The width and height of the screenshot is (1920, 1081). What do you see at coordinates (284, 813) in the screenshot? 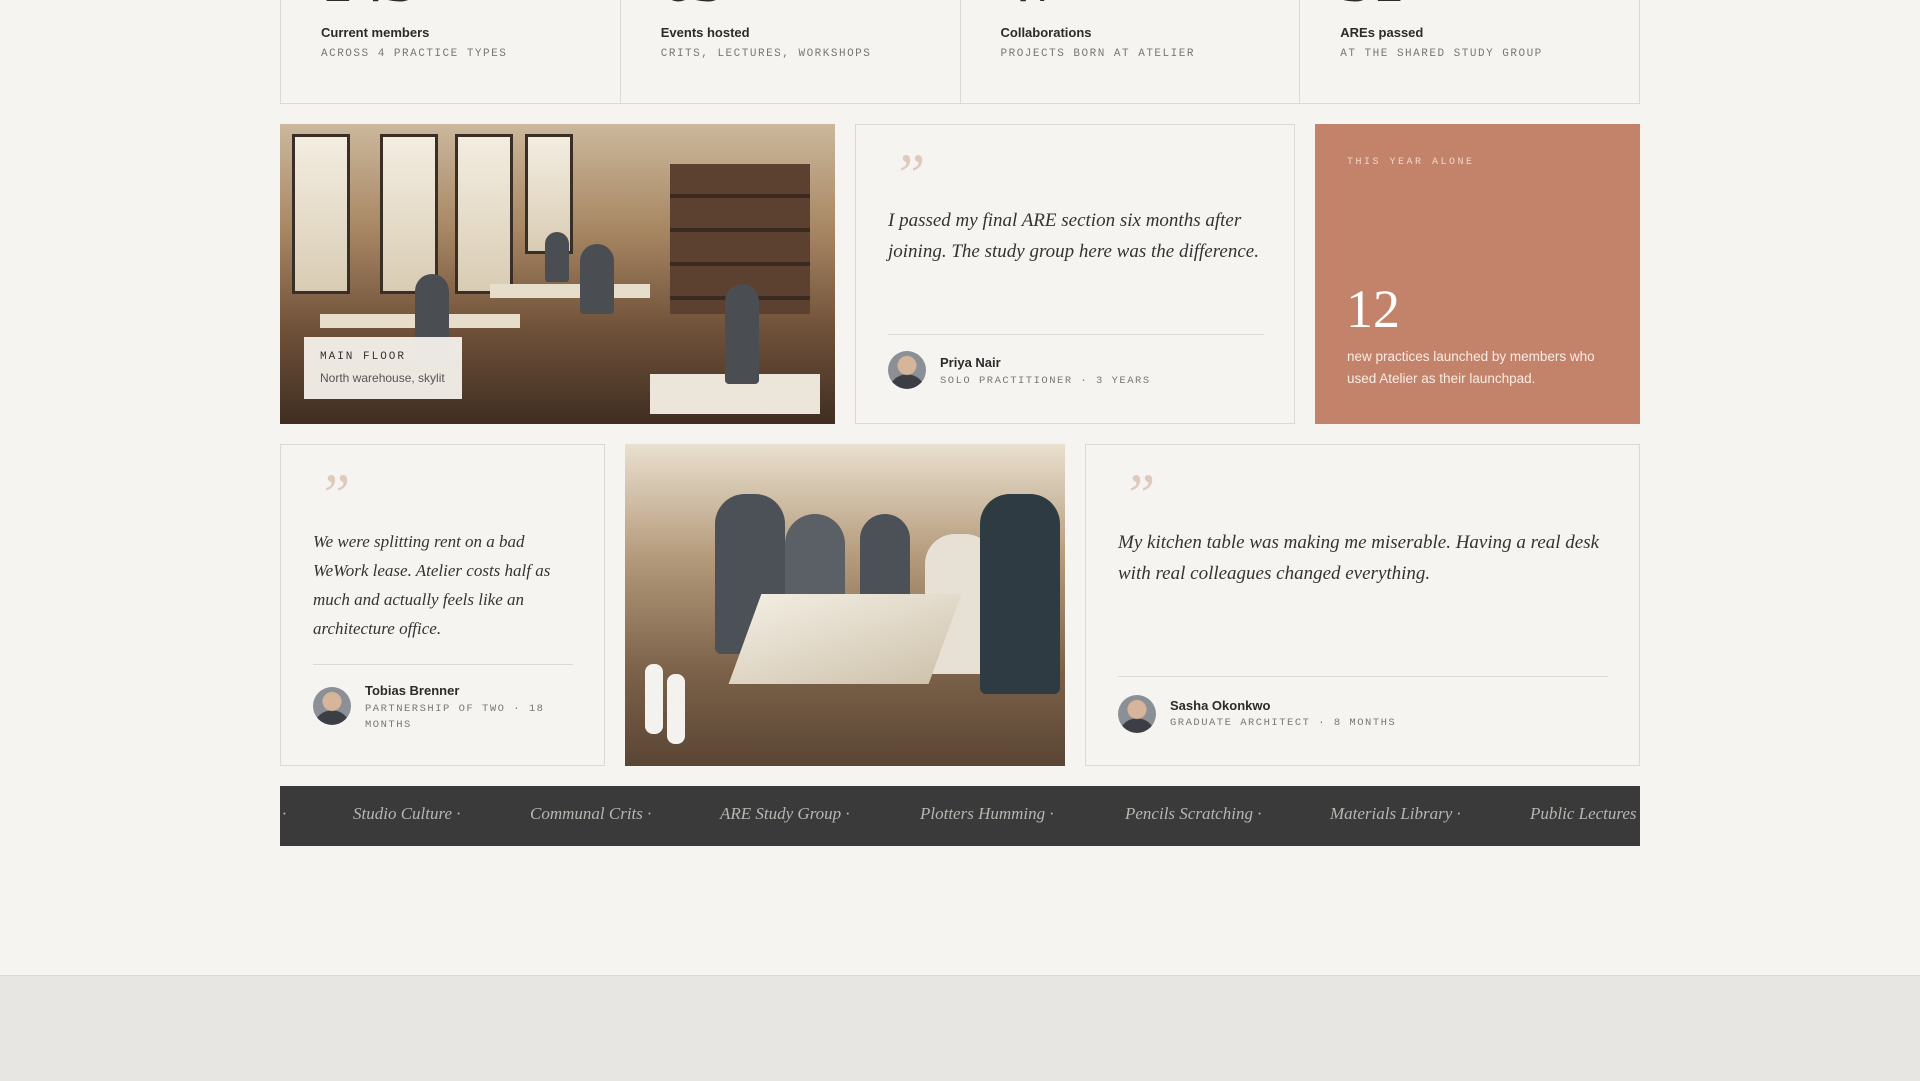
I see `ticker-item: ·` at bounding box center [284, 813].